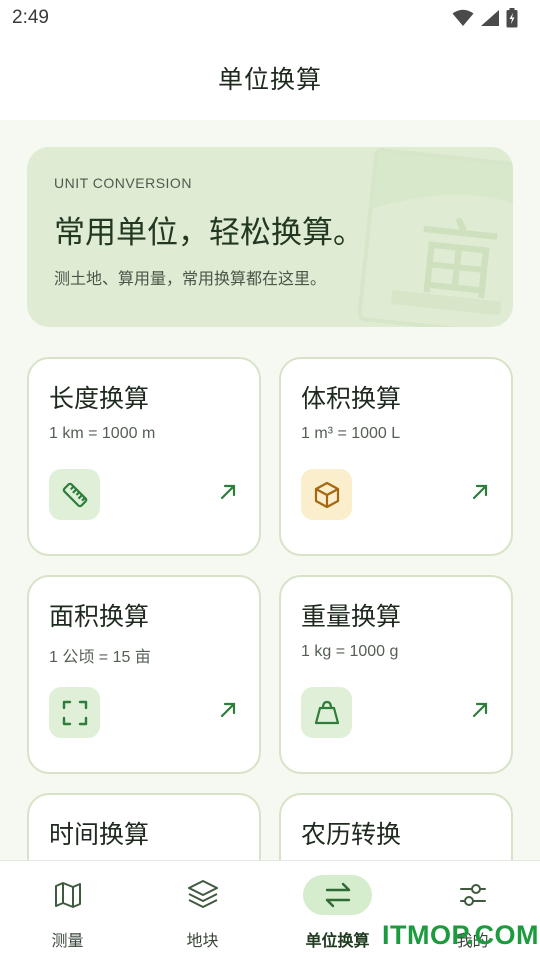 This screenshot has width=540, height=960. What do you see at coordinates (123, 183) in the screenshot?
I see `hero-eyebrow: UNIT CONVERSION` at bounding box center [123, 183].